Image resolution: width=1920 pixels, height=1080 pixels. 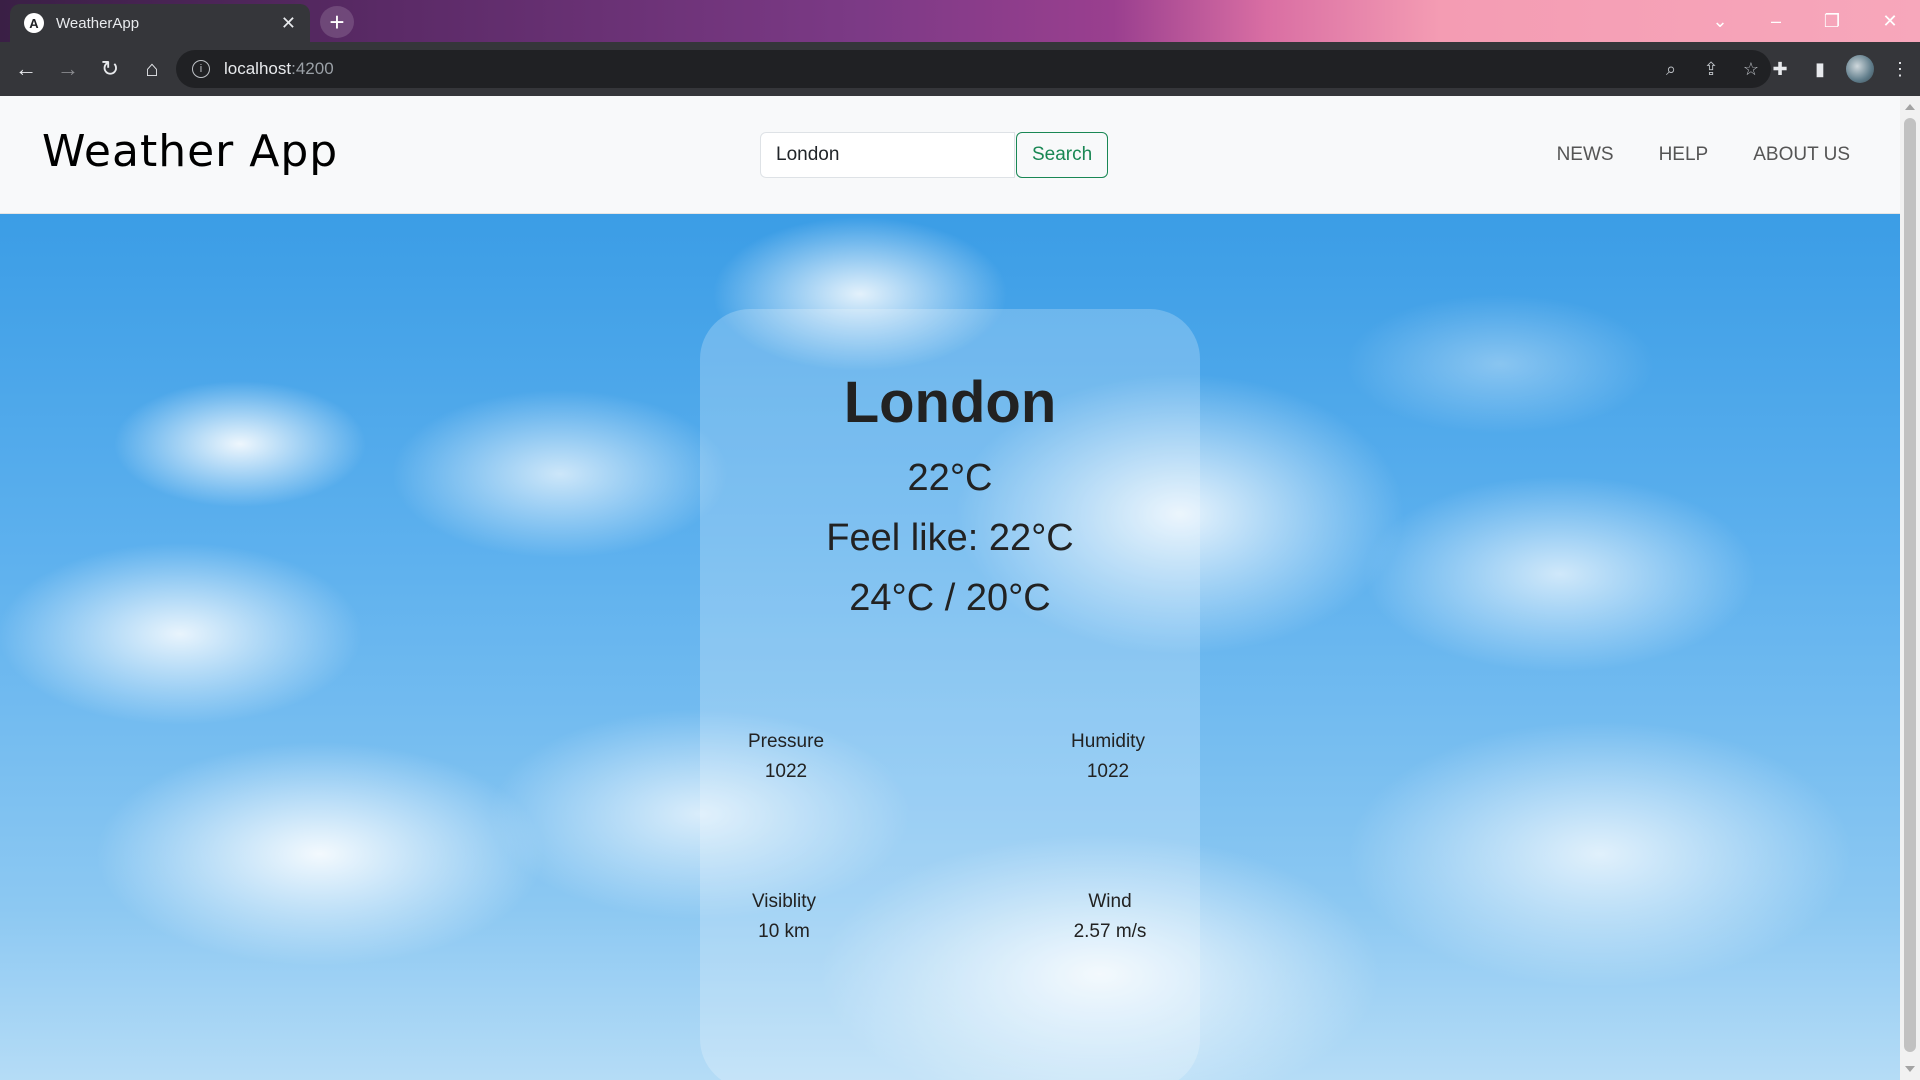 I want to click on menu-kebab-icon: ⋮, so click(x=1900, y=69).